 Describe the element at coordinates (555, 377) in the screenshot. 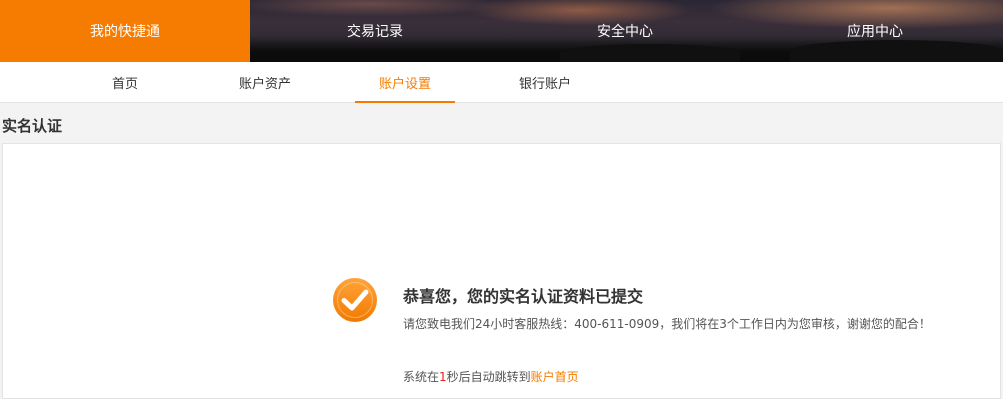

I see `account-home-link: 账户首页` at that location.